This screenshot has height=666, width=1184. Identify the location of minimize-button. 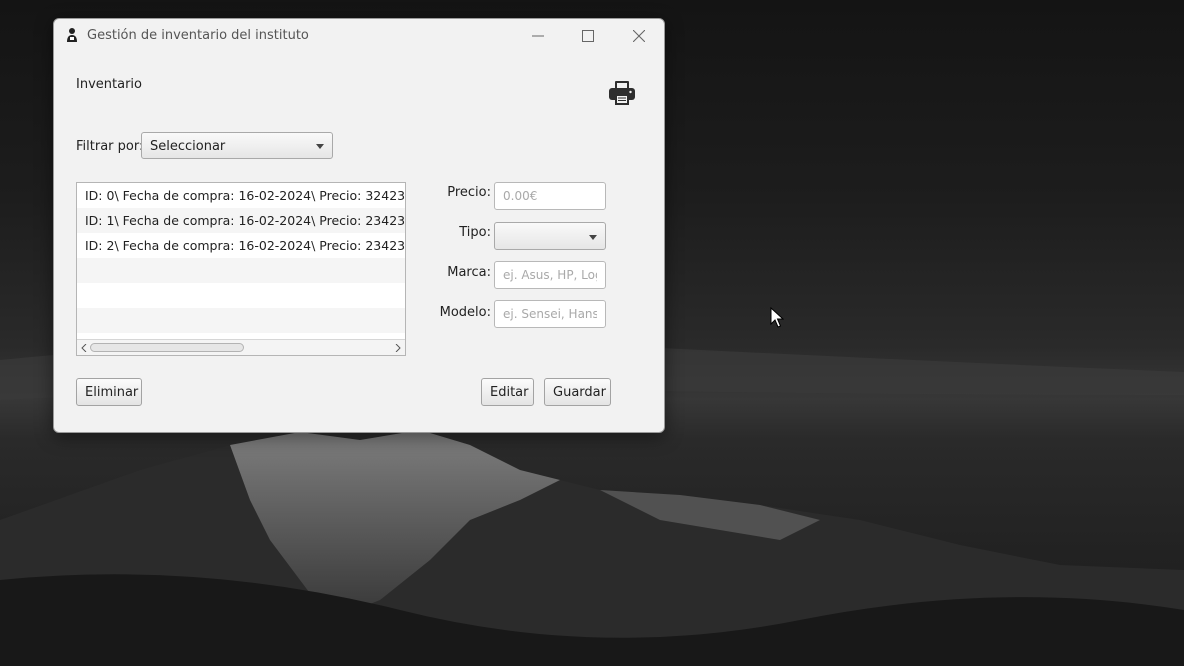
(538, 35).